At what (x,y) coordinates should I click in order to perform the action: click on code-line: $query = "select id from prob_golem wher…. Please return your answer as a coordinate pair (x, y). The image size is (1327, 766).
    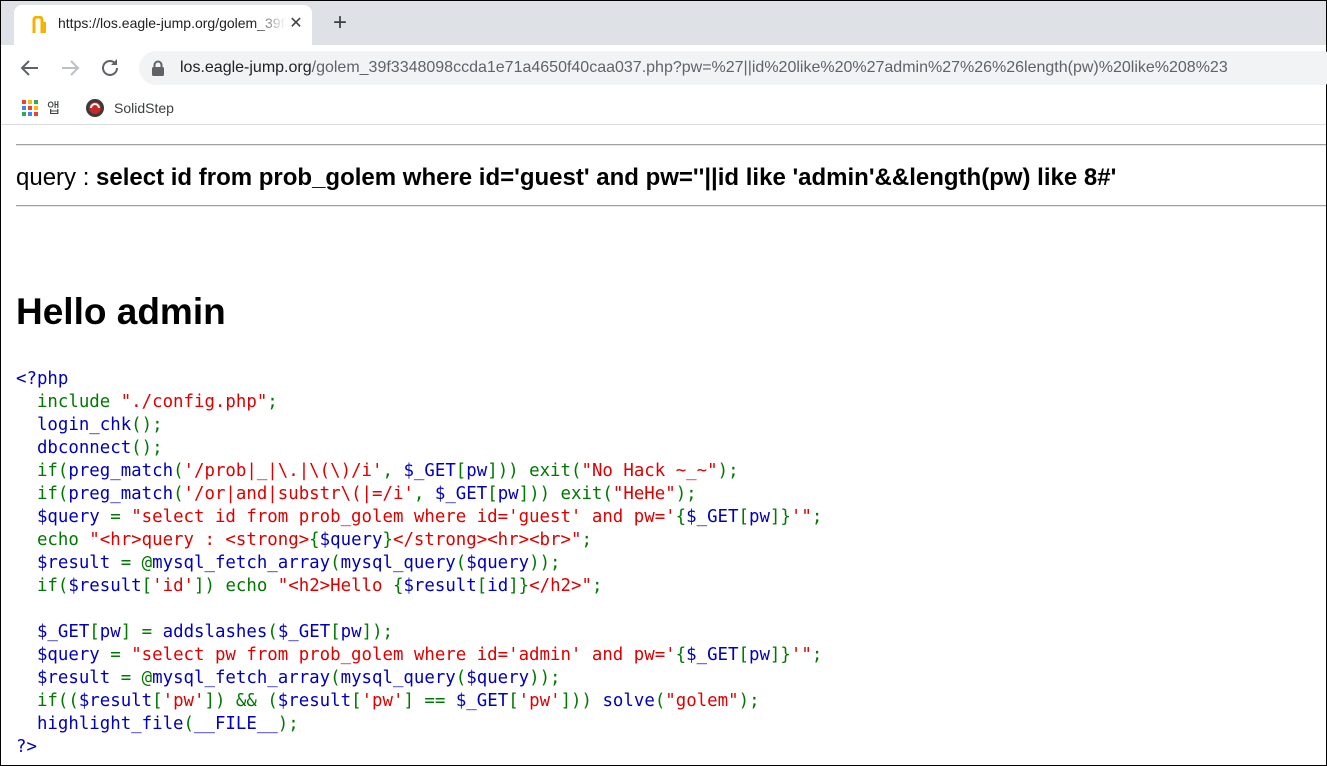
    Looking at the image, I should click on (419, 517).